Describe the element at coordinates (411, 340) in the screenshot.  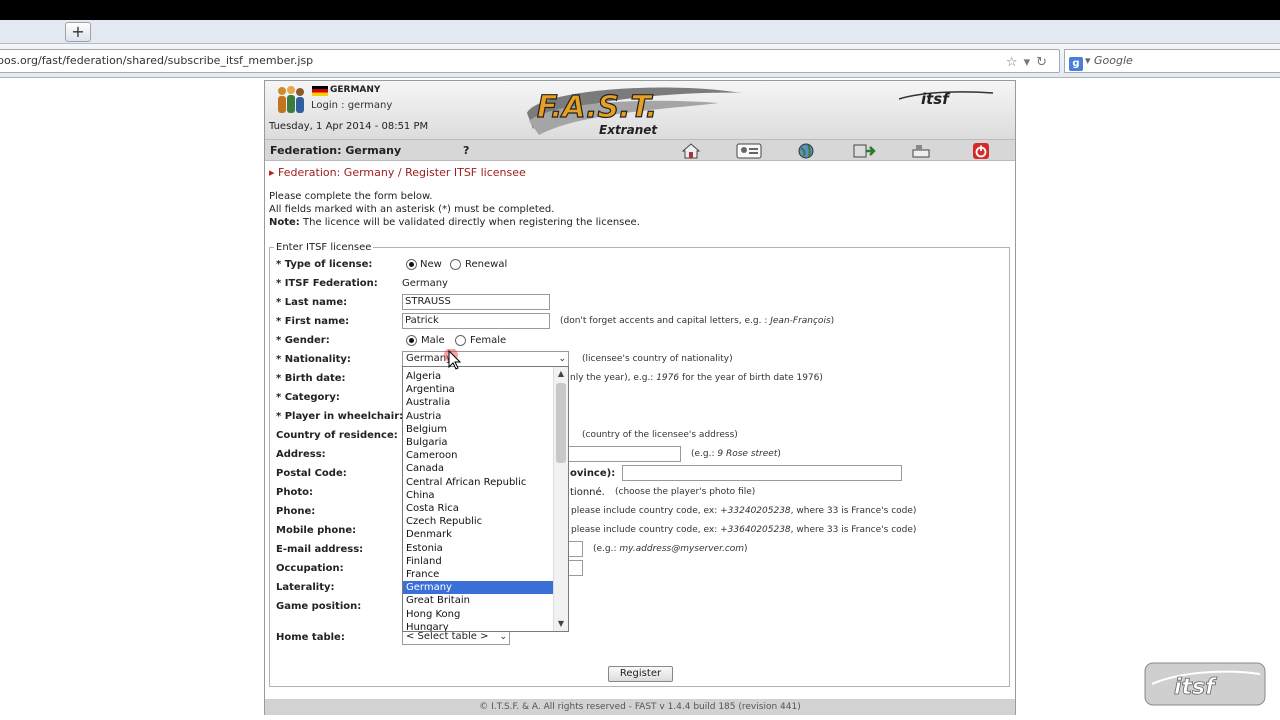
I see `radio-gender-male` at that location.